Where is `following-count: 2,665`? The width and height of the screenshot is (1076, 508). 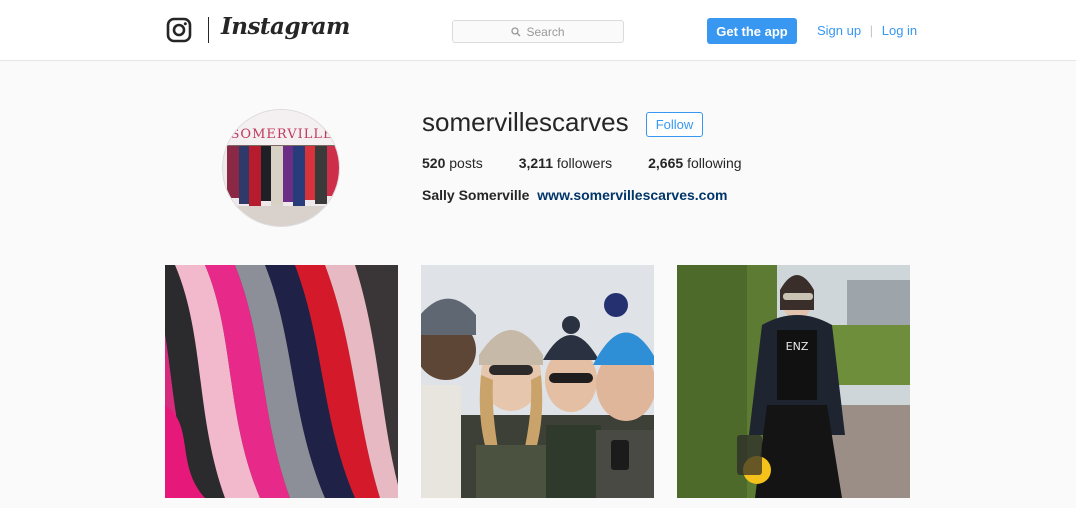
following-count: 2,665 is located at coordinates (666, 163).